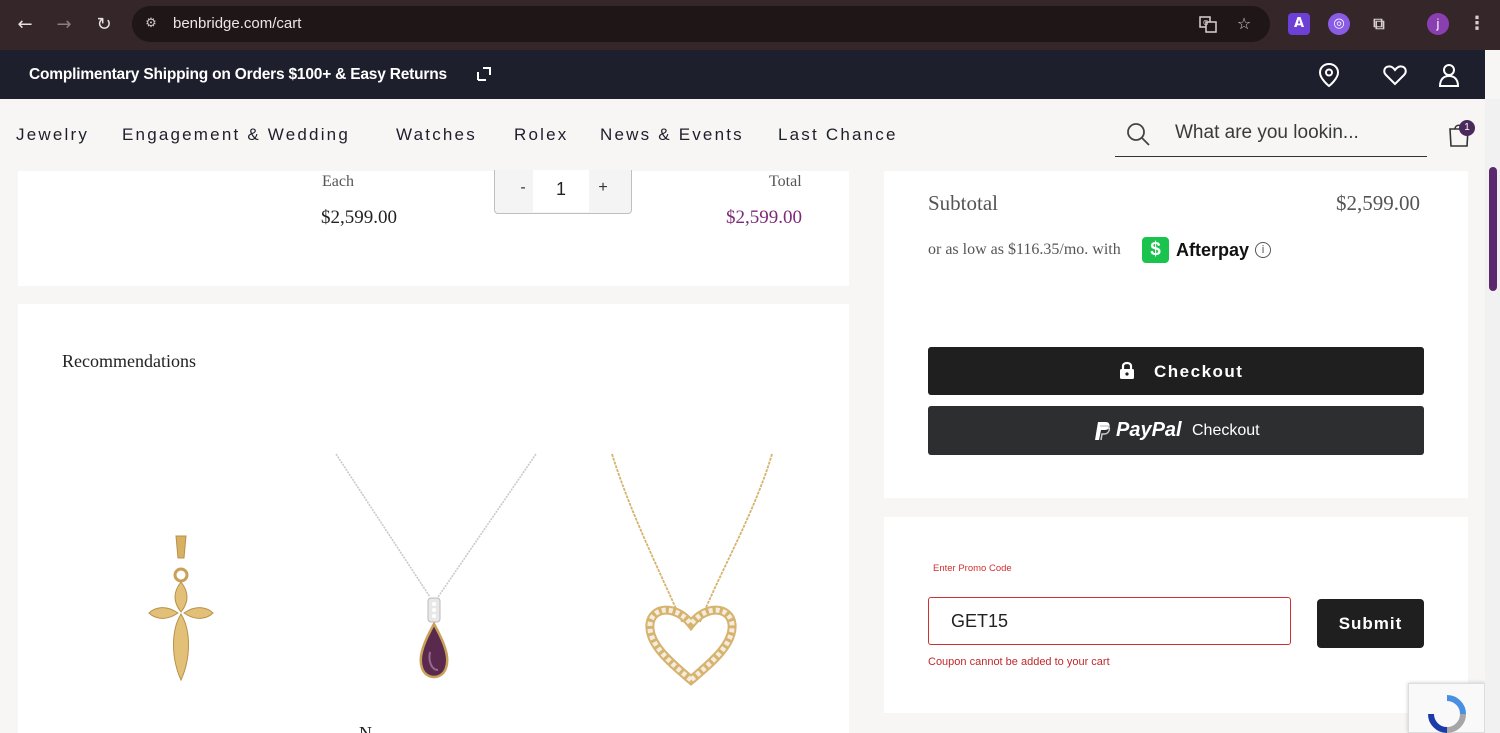 The height and width of the screenshot is (733, 1500). Describe the element at coordinates (237, 24) in the screenshot. I see `url-text: benbridge.com/cart` at that location.